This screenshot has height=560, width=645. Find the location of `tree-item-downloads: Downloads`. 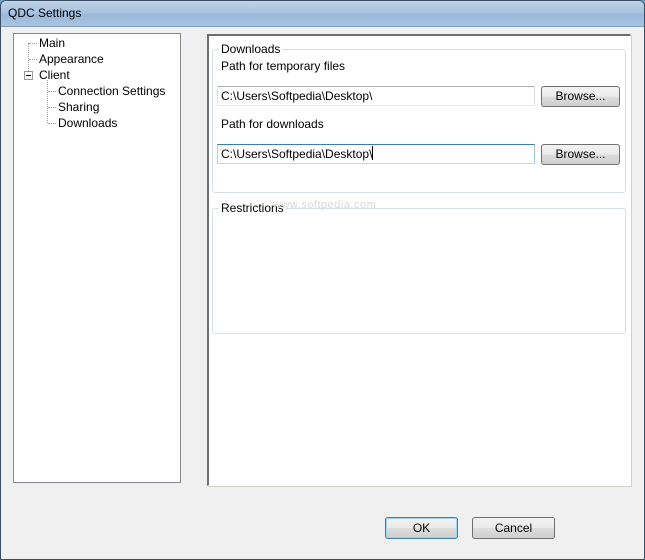

tree-item-downloads: Downloads is located at coordinates (87, 123).